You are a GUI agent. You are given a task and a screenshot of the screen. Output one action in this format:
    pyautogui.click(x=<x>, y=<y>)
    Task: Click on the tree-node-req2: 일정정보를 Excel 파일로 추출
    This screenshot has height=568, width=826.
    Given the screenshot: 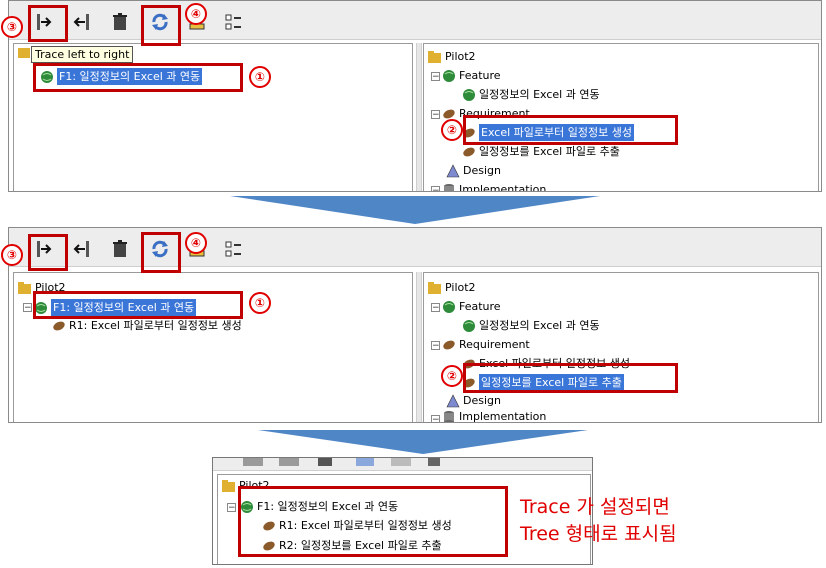 What is the action you would take?
    pyautogui.click(x=541, y=151)
    